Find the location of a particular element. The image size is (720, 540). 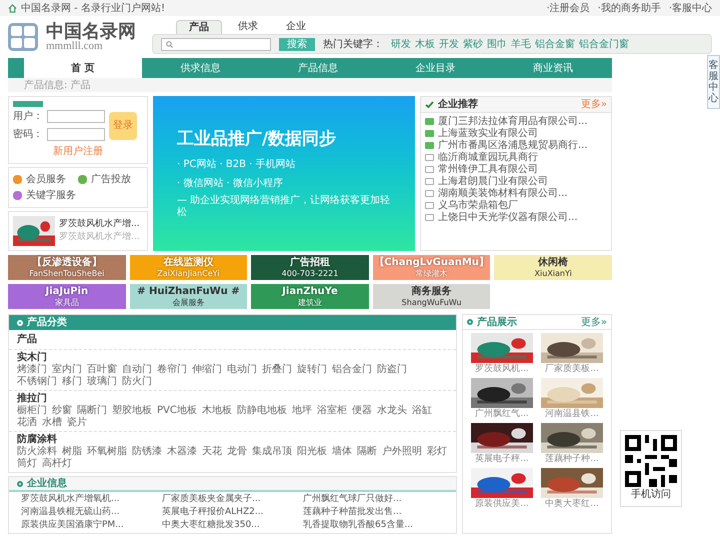

keyword-link: 紫砂 is located at coordinates (473, 44).